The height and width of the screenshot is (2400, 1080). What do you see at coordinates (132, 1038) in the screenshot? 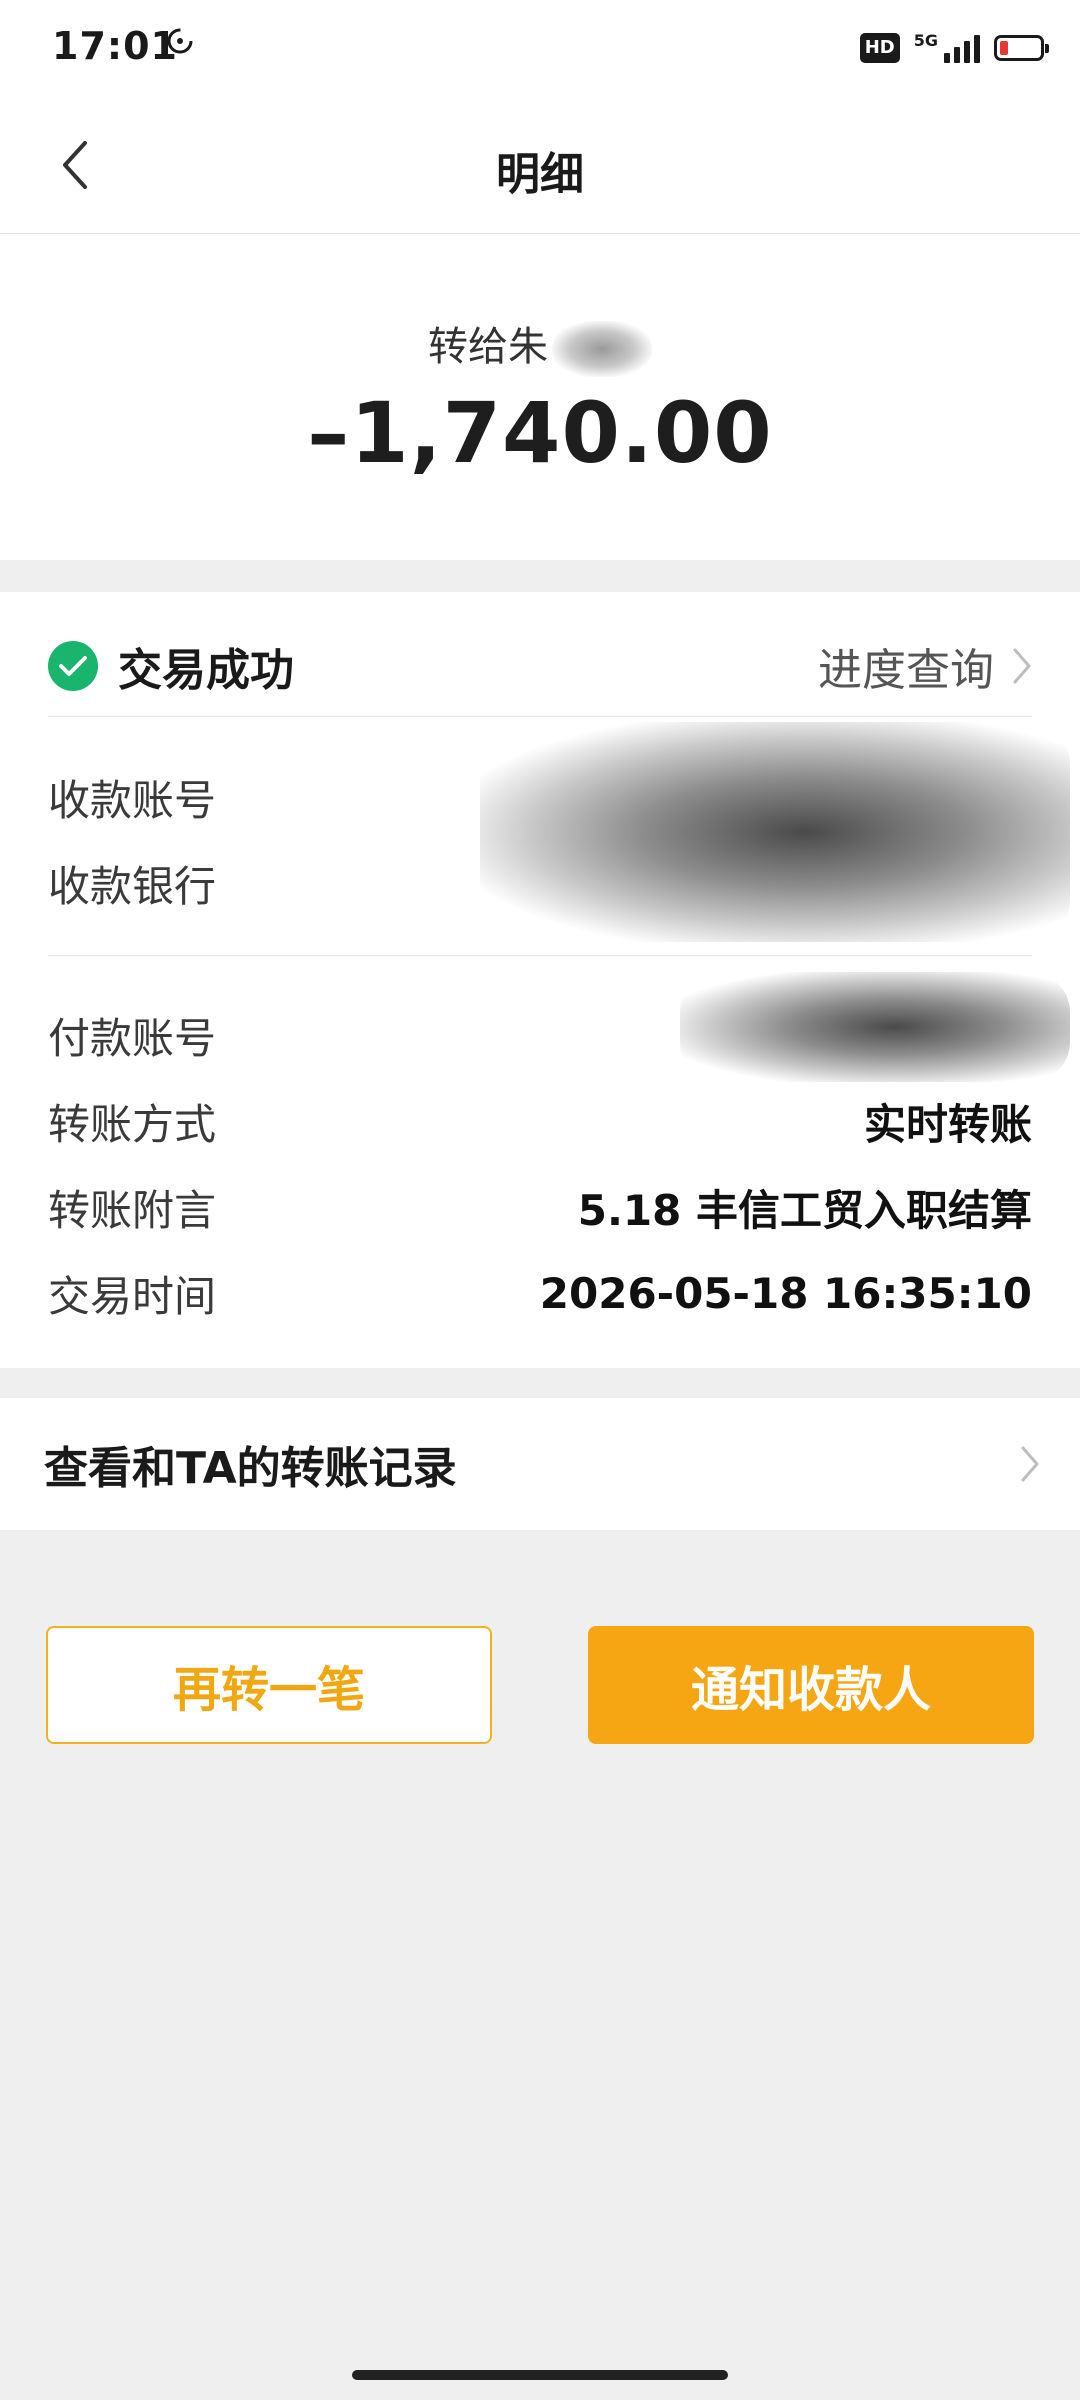
I see `payer-account-label: 付款账号` at bounding box center [132, 1038].